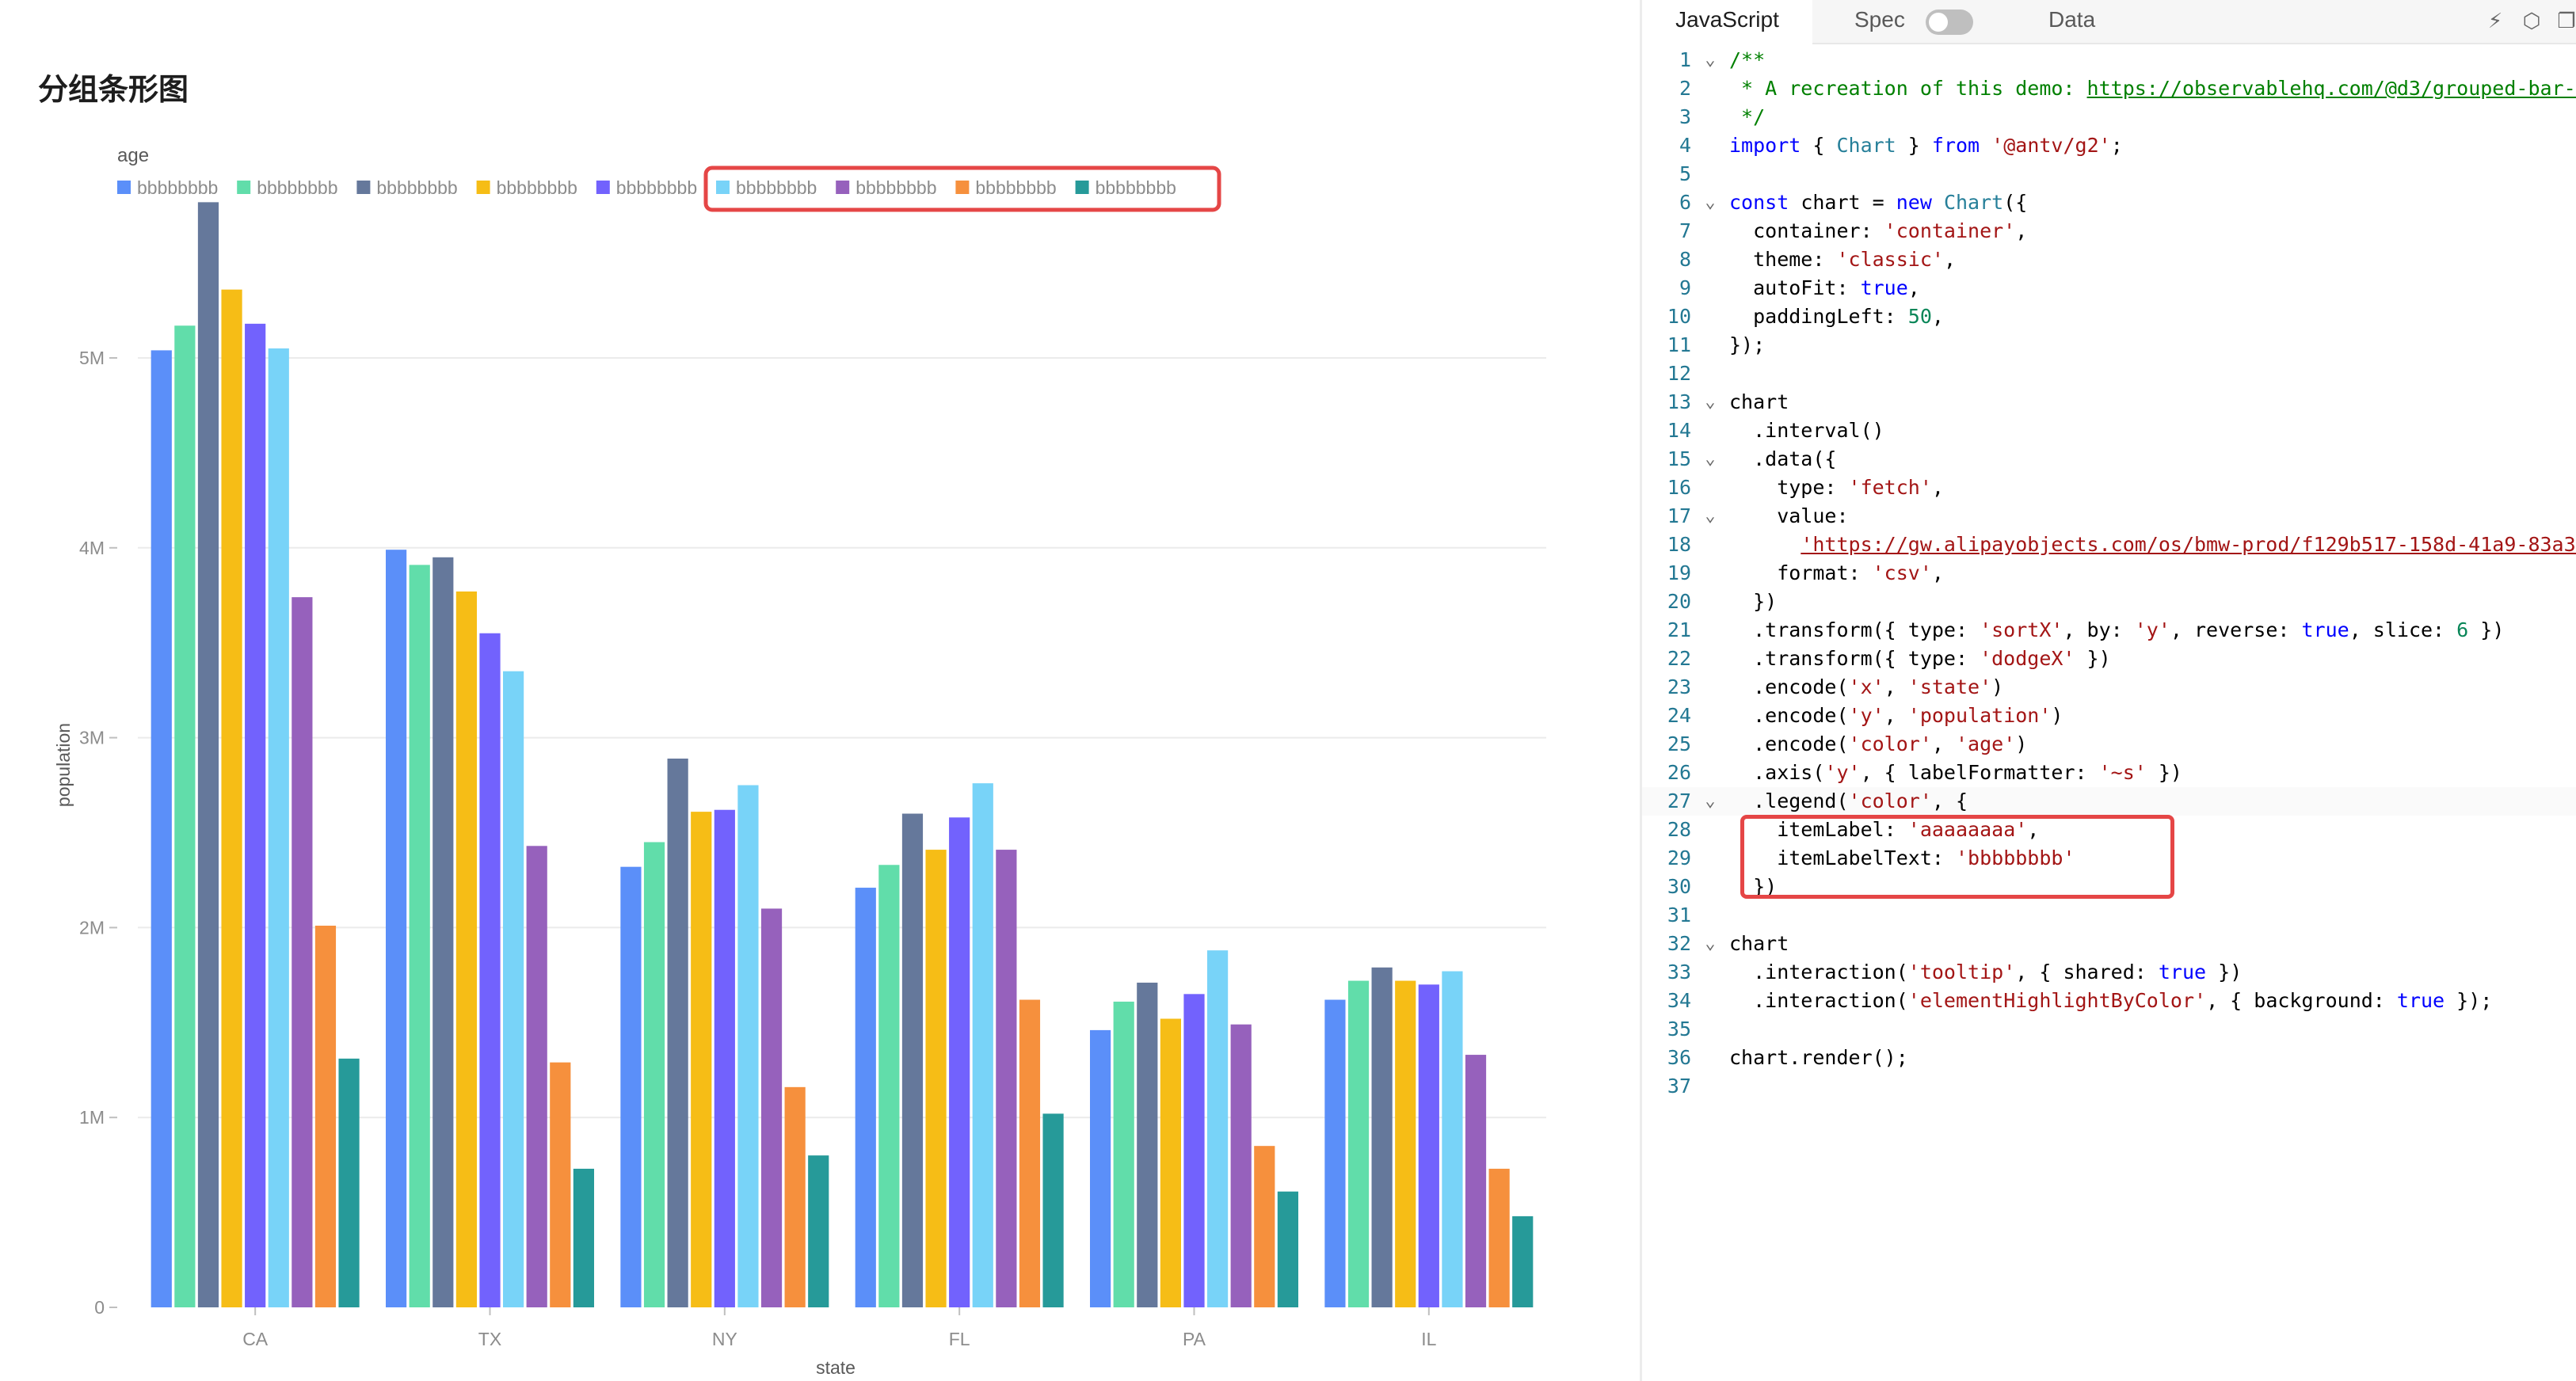 Image resolution: width=2576 pixels, height=1381 pixels. Describe the element at coordinates (2109, 488) in the screenshot. I see `code-line: 16 type: 'fetch',` at that location.